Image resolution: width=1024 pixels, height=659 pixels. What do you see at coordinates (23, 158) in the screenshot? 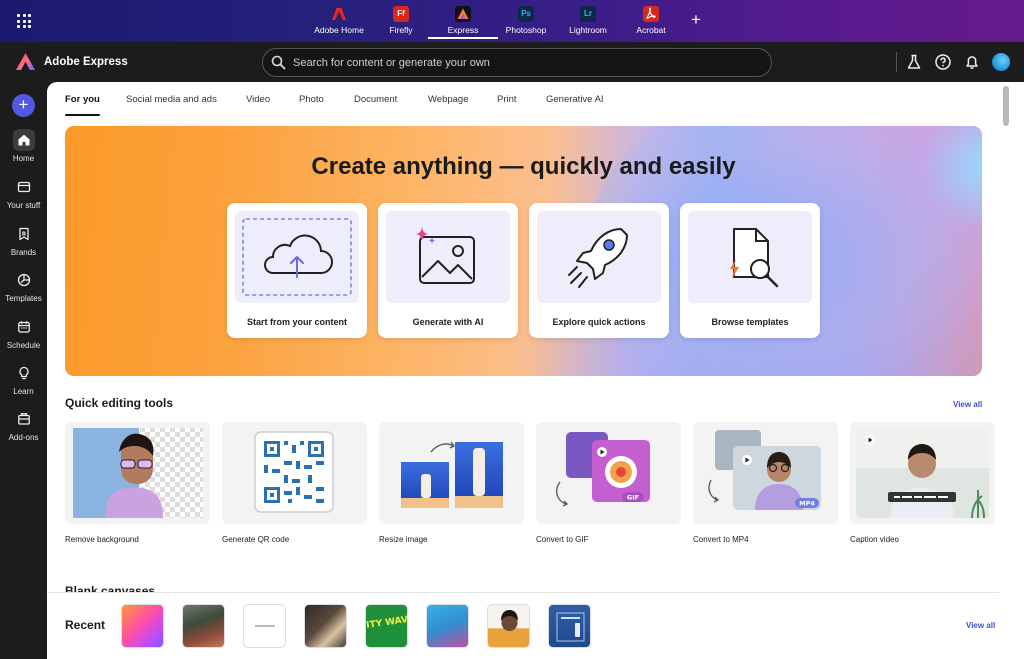
I see `rail-label: Home` at bounding box center [23, 158].